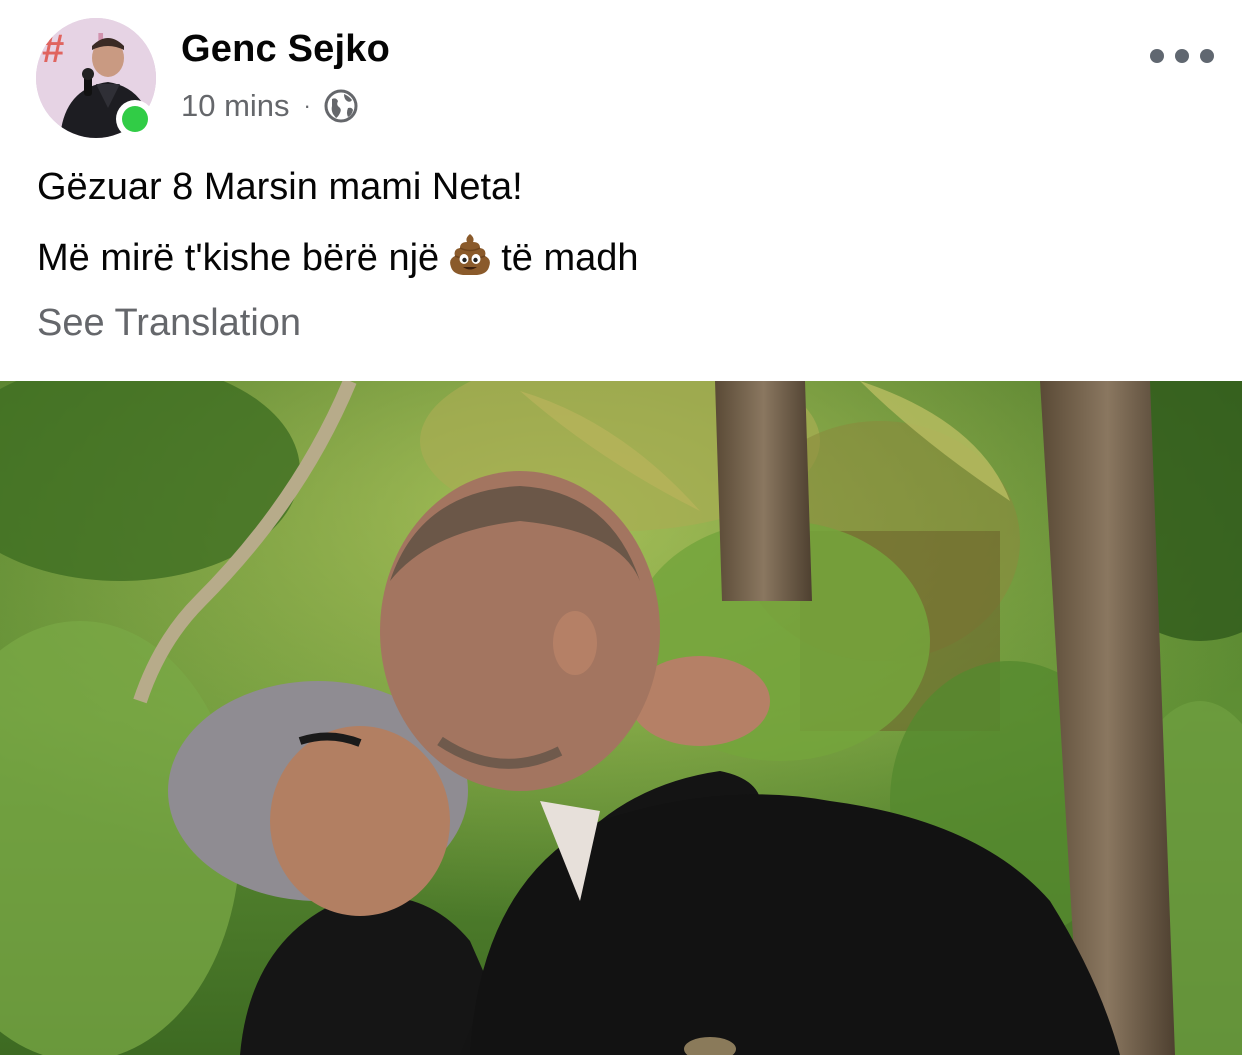 The width and height of the screenshot is (1242, 1055). Describe the element at coordinates (285, 49) in the screenshot. I see `author-name: Genc Sejko` at that location.